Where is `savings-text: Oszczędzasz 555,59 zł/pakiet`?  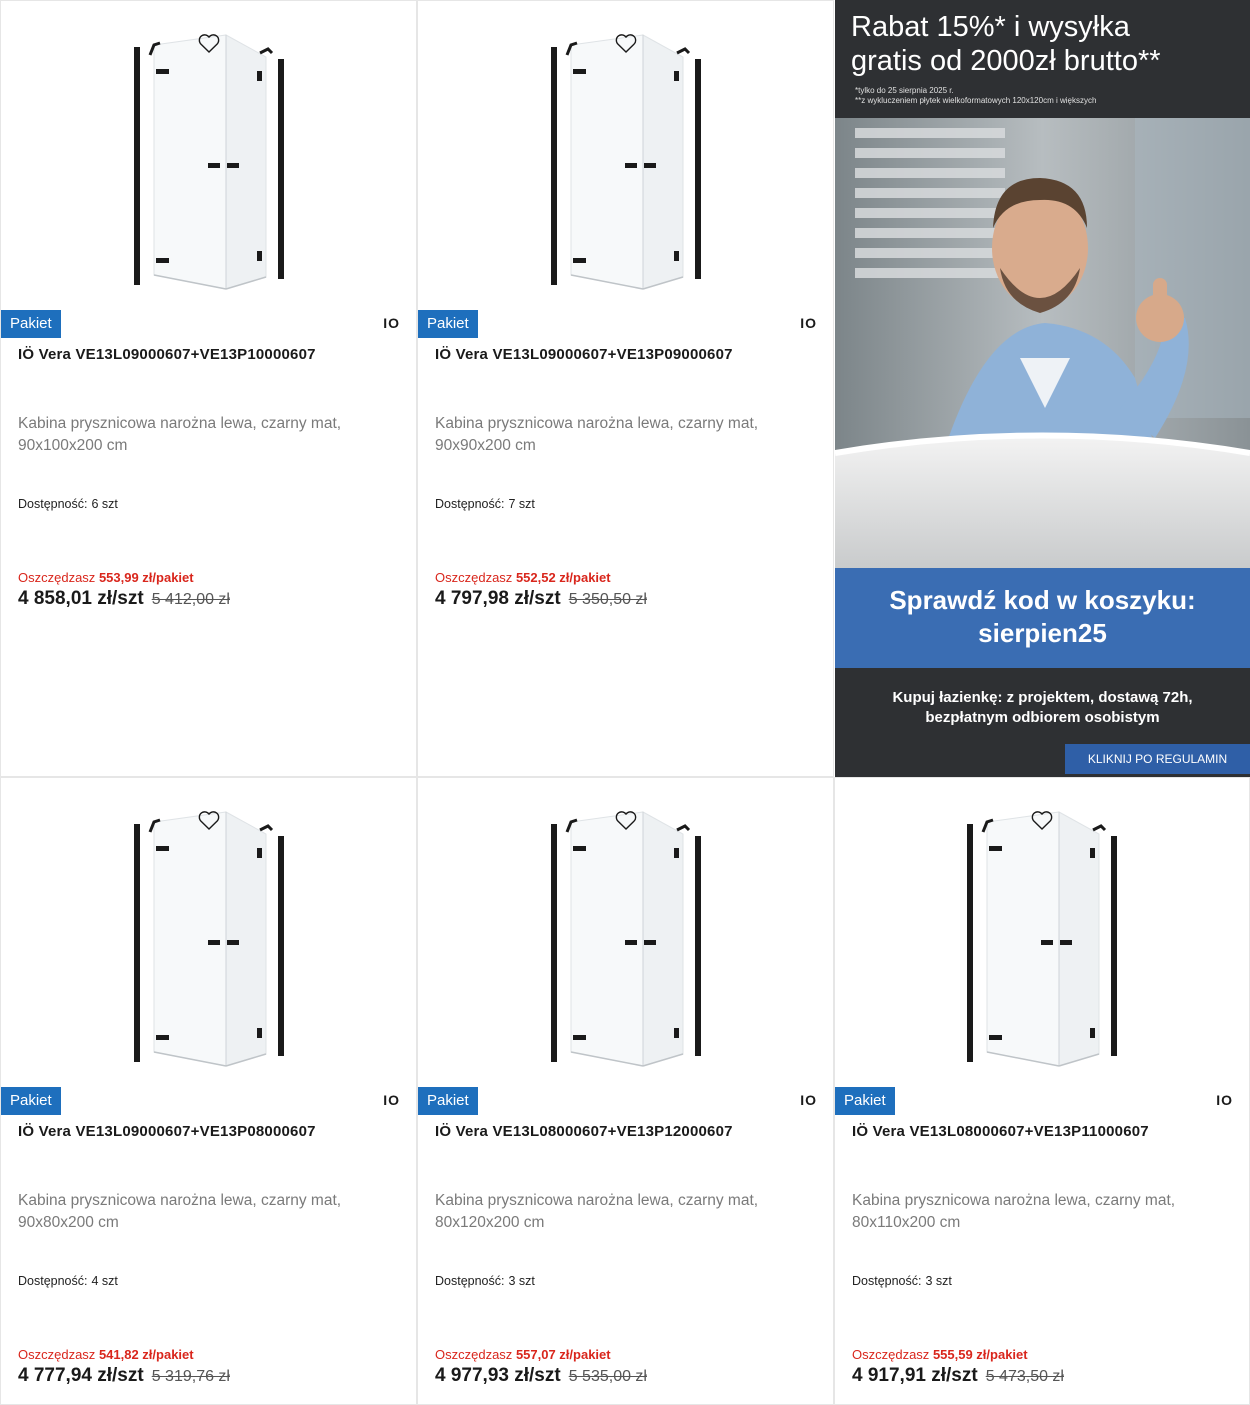 savings-text: Oszczędzasz 555,59 zł/pakiet is located at coordinates (940, 1354).